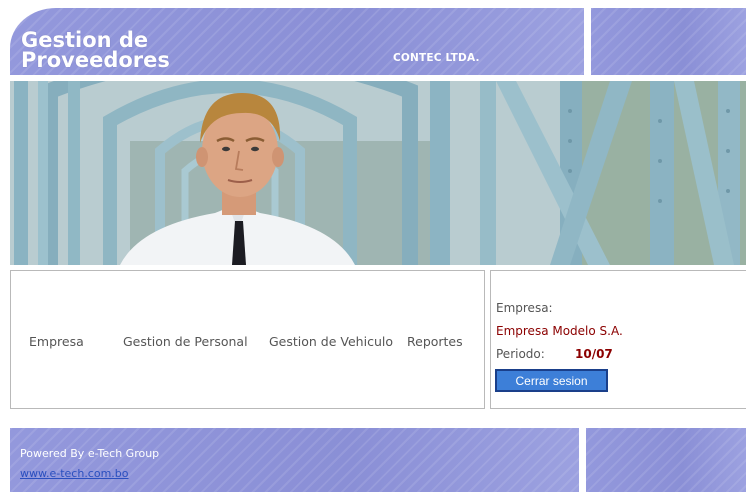  I want to click on footer-band, so click(294, 460).